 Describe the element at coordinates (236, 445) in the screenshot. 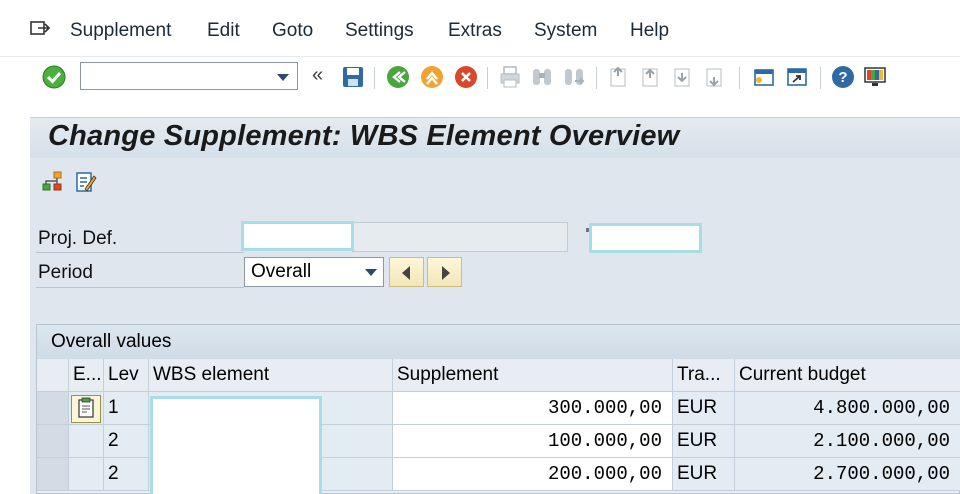

I see `wbs-element-highlight` at that location.